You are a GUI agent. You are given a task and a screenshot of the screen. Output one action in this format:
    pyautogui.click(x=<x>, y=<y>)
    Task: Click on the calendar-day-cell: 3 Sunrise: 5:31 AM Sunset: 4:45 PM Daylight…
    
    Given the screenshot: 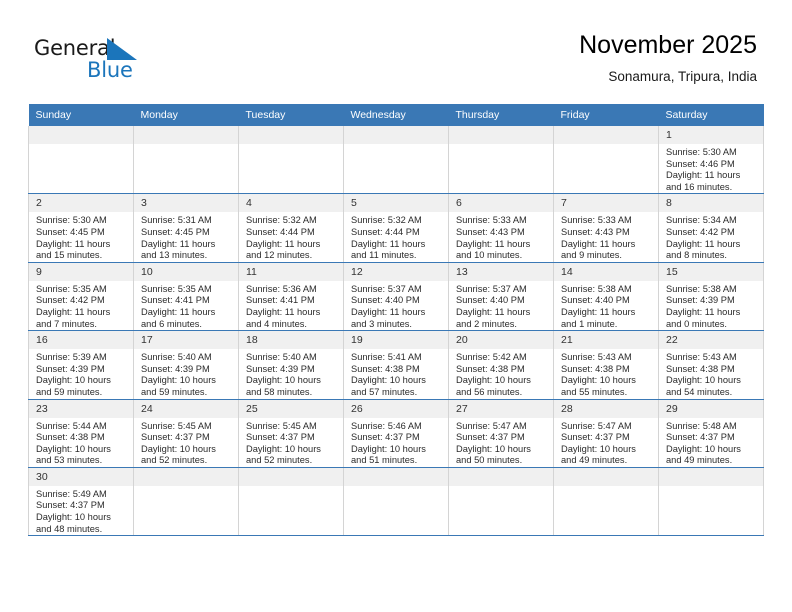 What is the action you would take?
    pyautogui.click(x=186, y=228)
    